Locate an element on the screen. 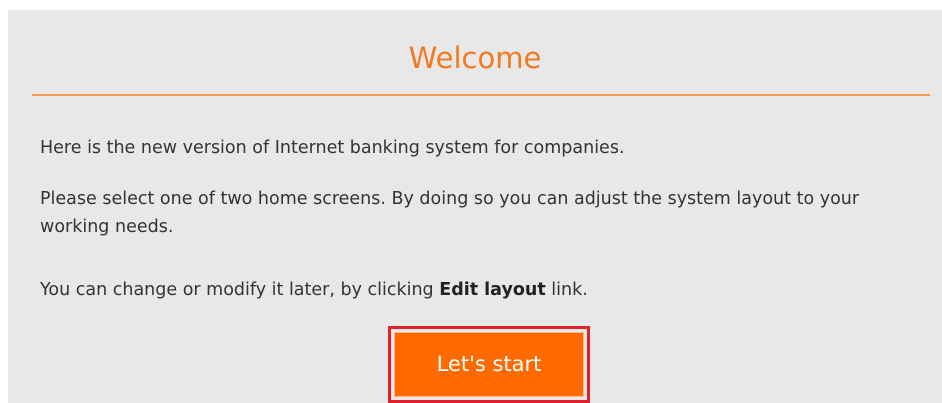  edit-layout-link-label: Edit layout is located at coordinates (492, 290).